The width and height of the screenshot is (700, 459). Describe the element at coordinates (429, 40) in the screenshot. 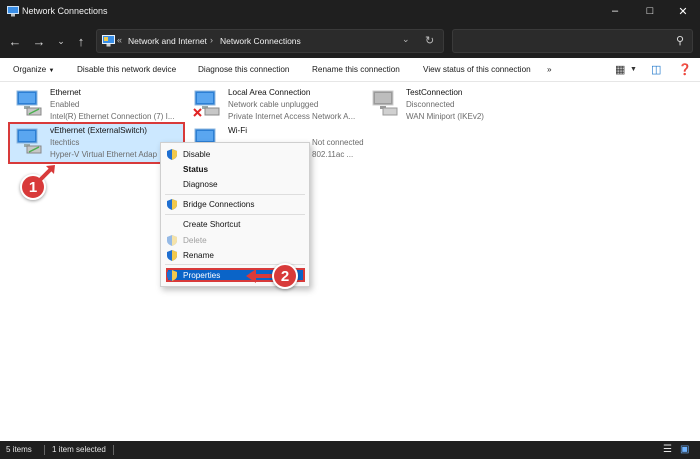

I see `refresh-icon: ↻` at that location.